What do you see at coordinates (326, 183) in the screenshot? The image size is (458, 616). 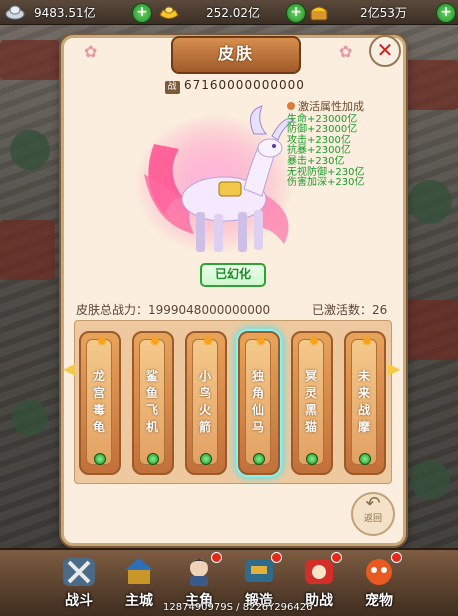 I see `attribute-row: 伤害加深+230亿` at bounding box center [326, 183].